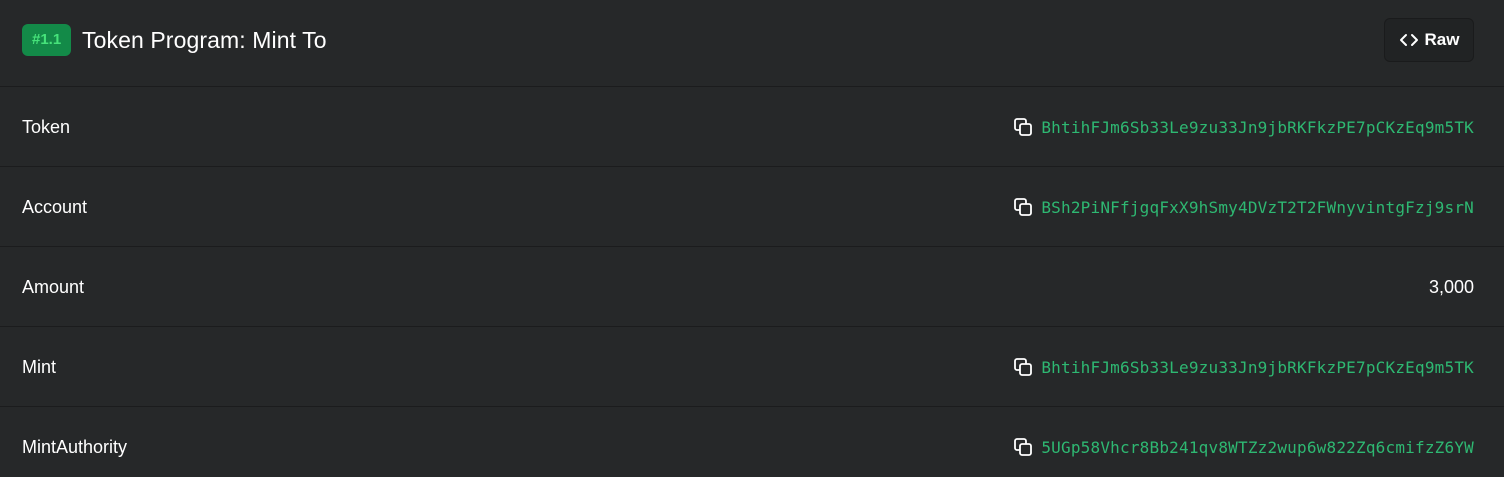  I want to click on row-value: 3,000, so click(1451, 287).